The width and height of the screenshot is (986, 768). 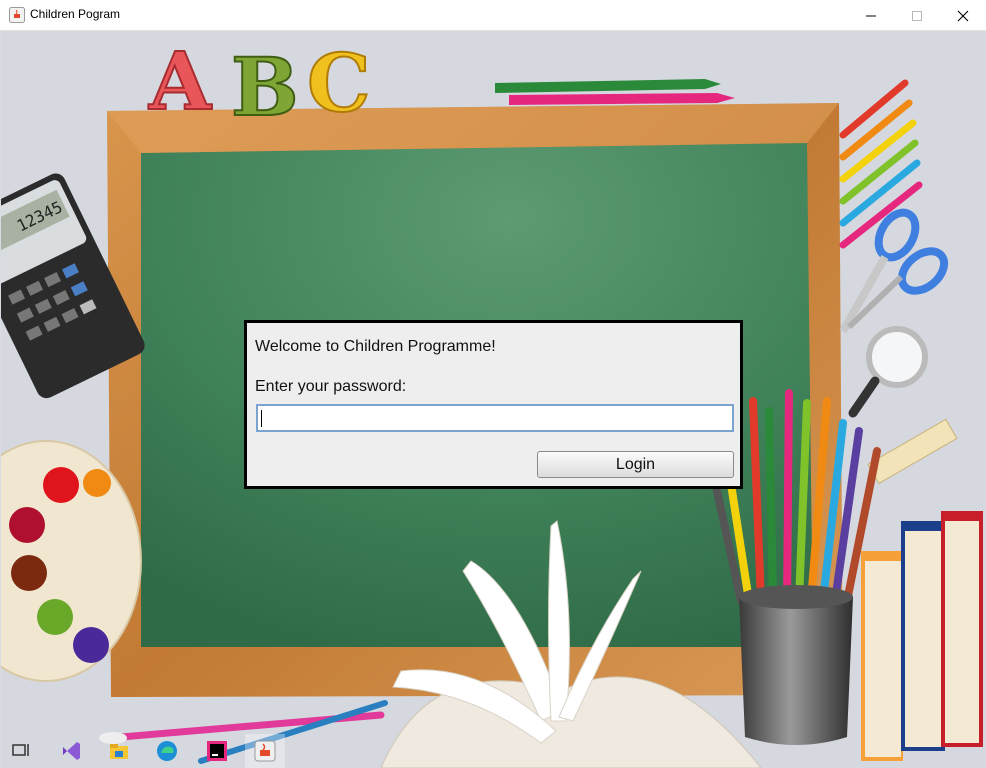 I want to click on task-view-icon, so click(x=20, y=750).